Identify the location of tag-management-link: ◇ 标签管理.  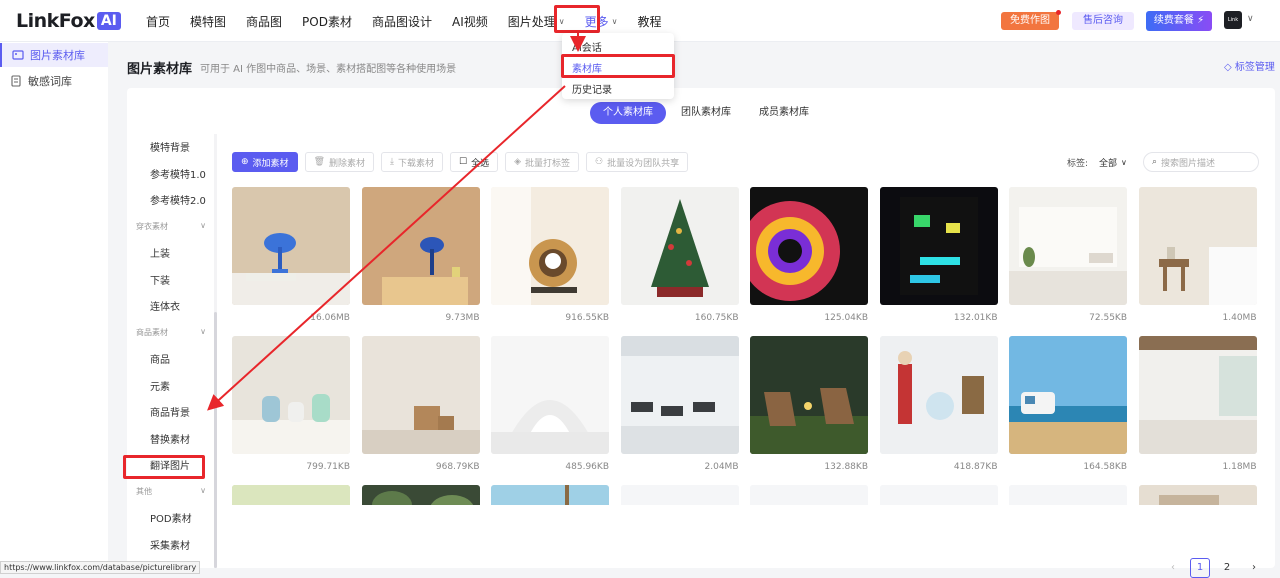
(1249, 65).